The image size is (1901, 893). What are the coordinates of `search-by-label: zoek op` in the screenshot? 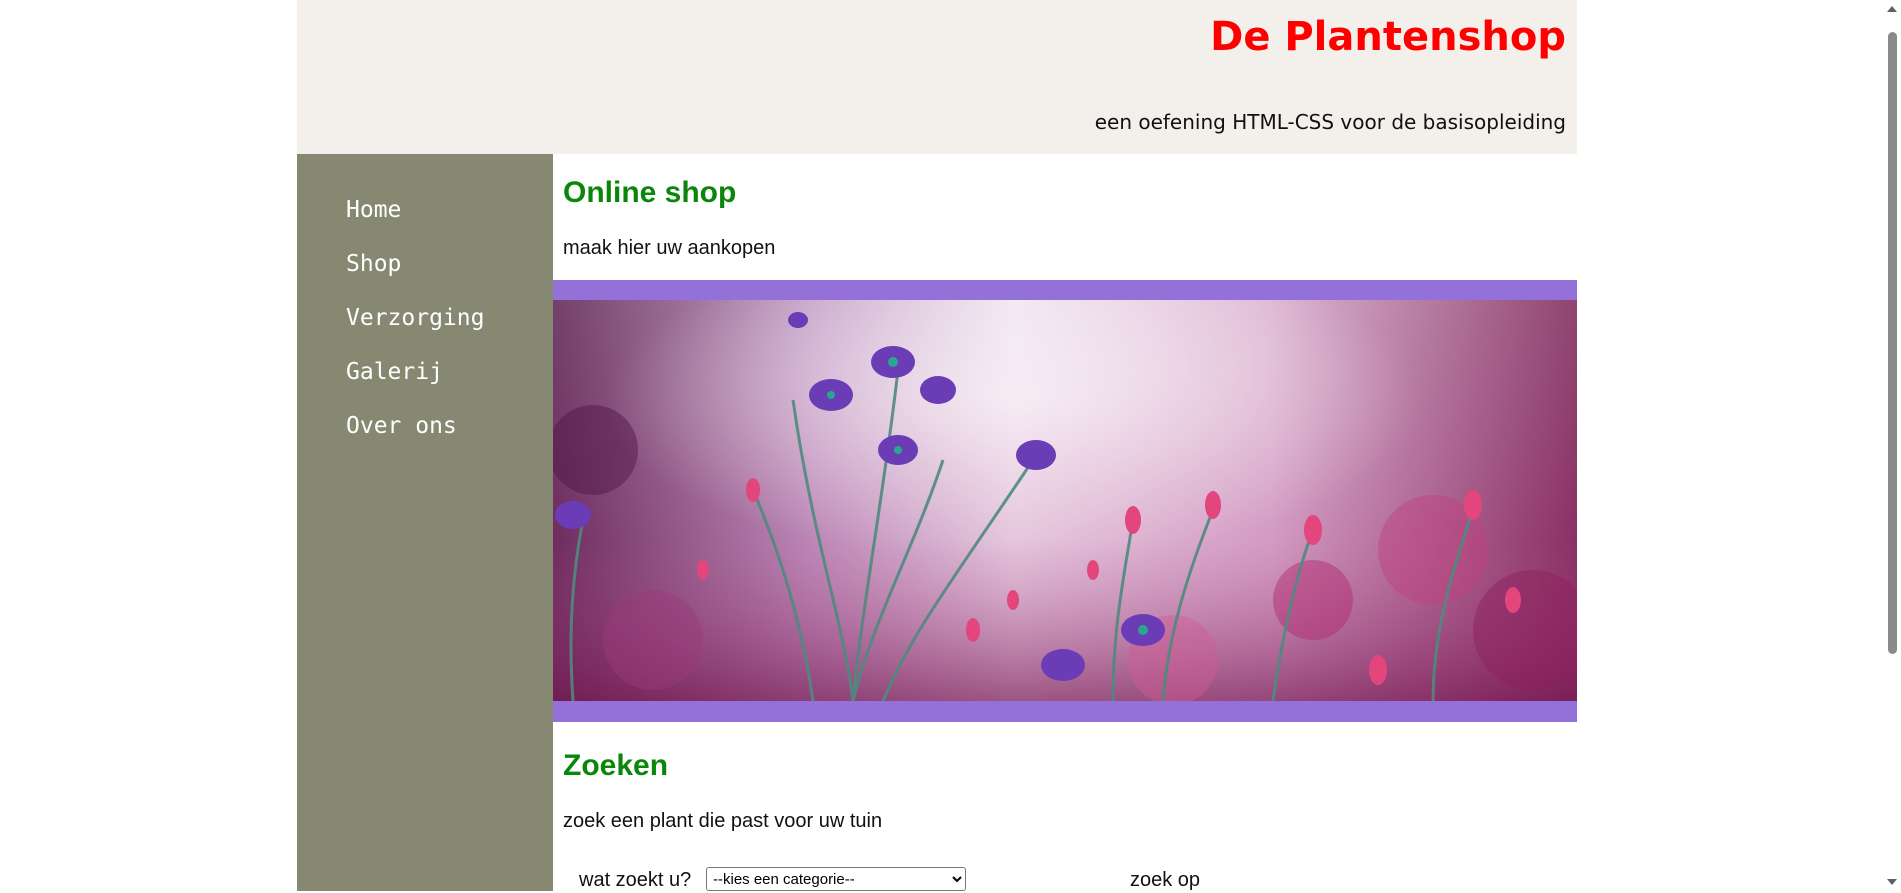 It's located at (1165, 880).